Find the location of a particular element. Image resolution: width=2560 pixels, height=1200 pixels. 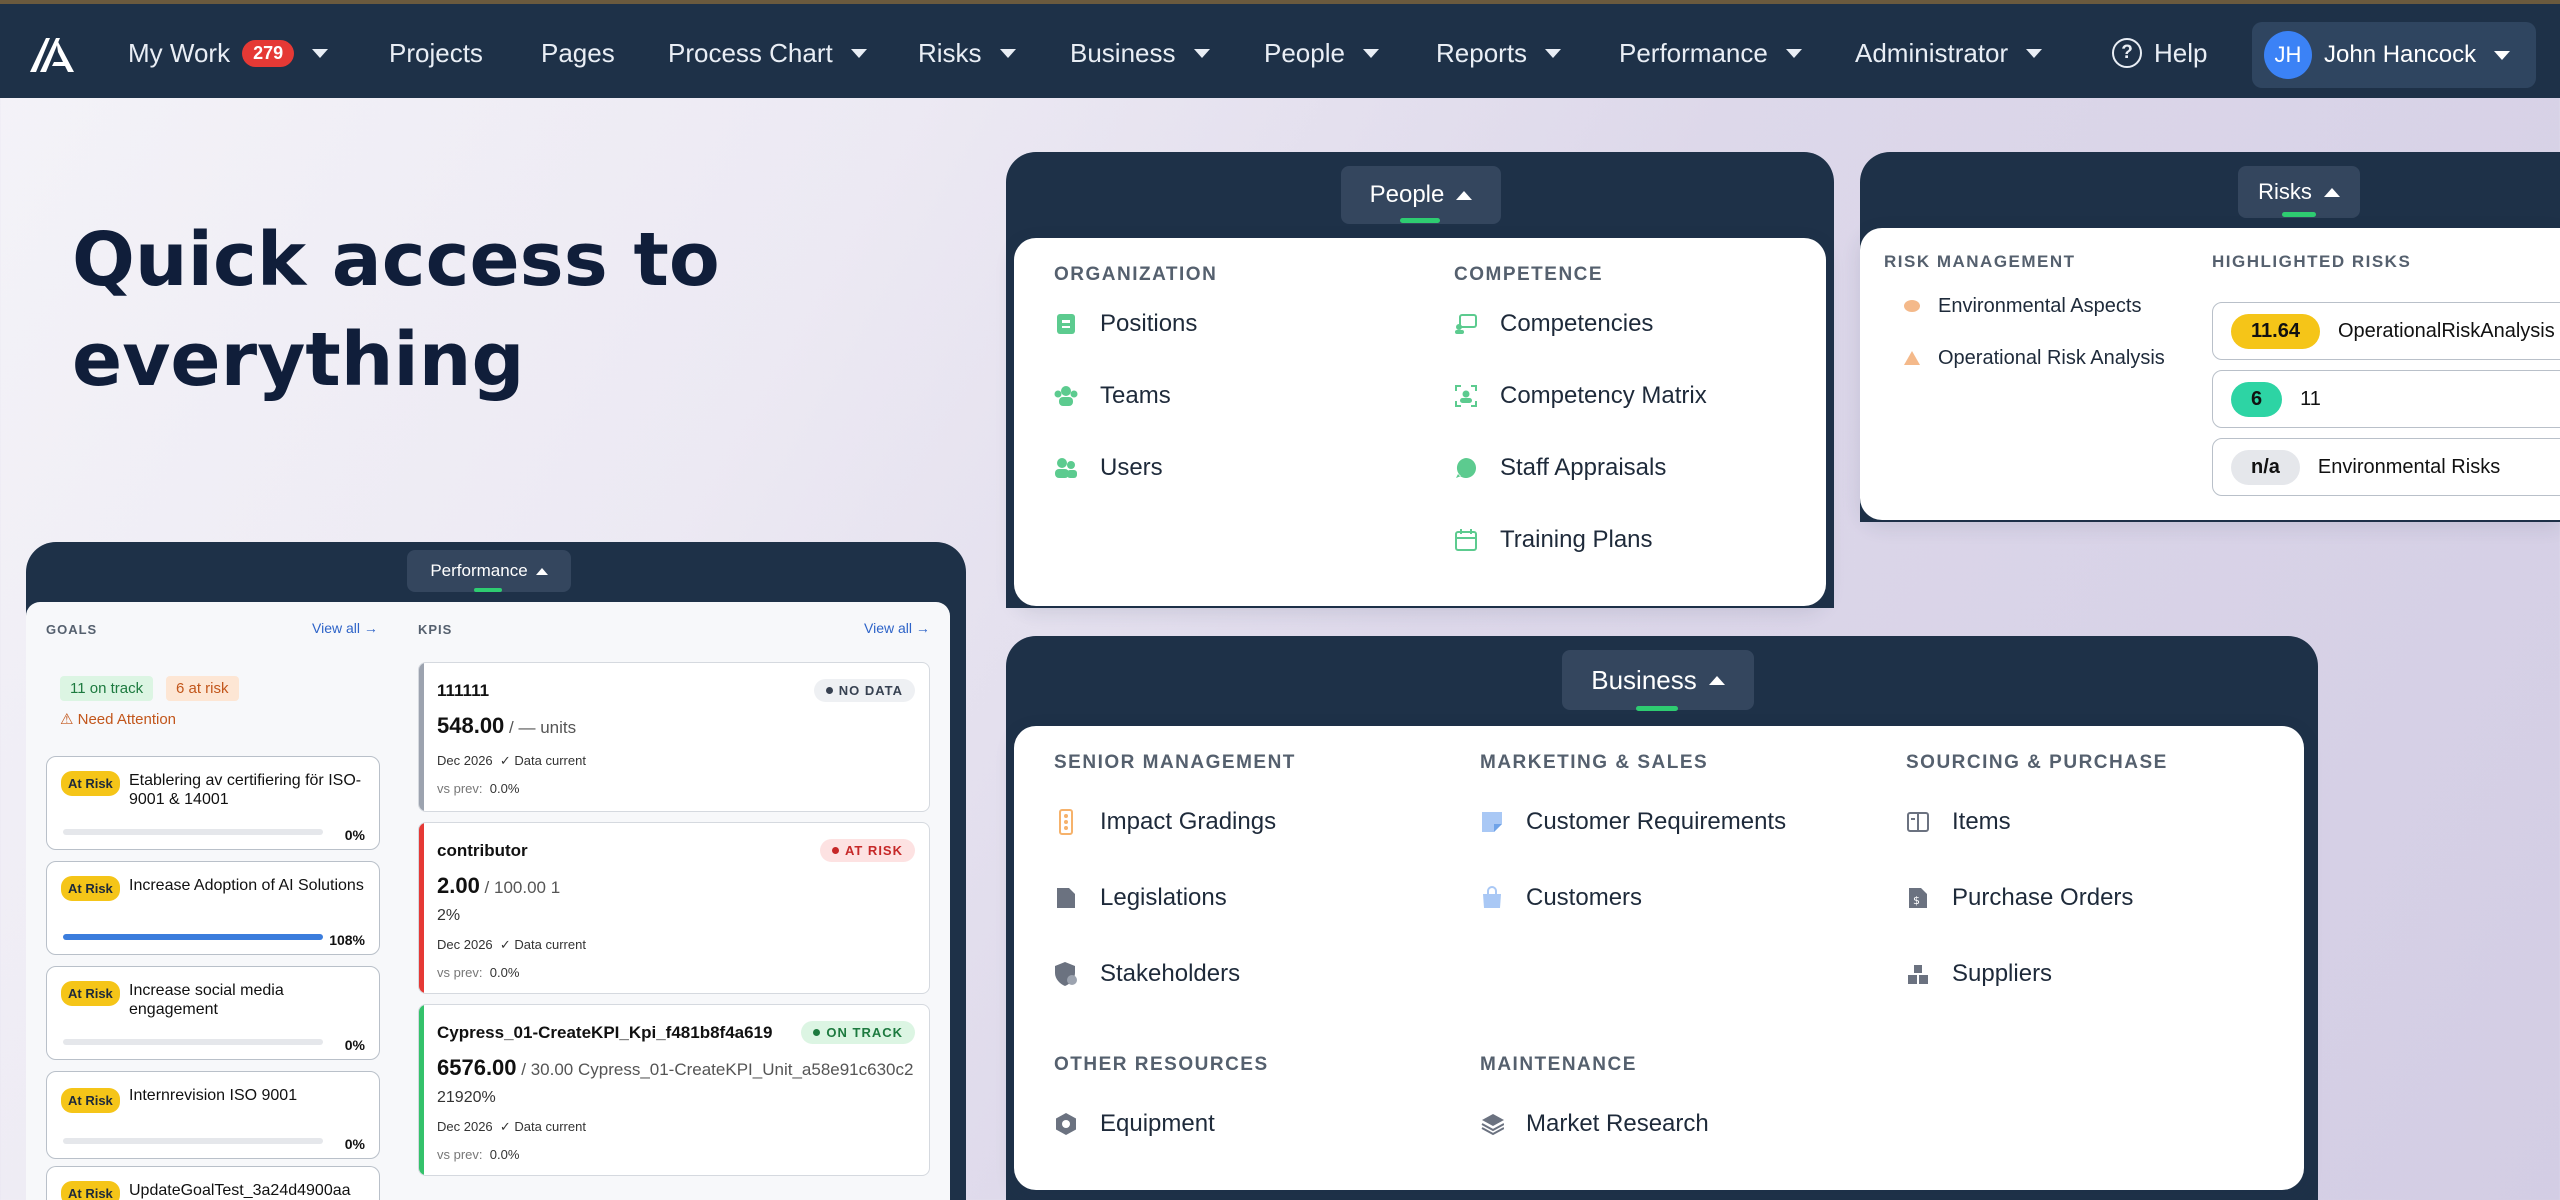

menu-item-users: Users is located at coordinates (1108, 468).